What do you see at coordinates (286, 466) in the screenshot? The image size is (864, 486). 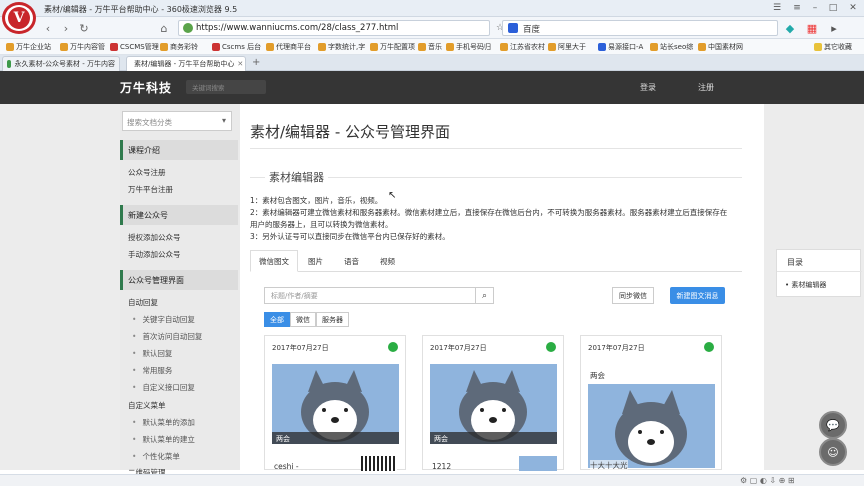 I see `card-name: ceshi -` at bounding box center [286, 466].